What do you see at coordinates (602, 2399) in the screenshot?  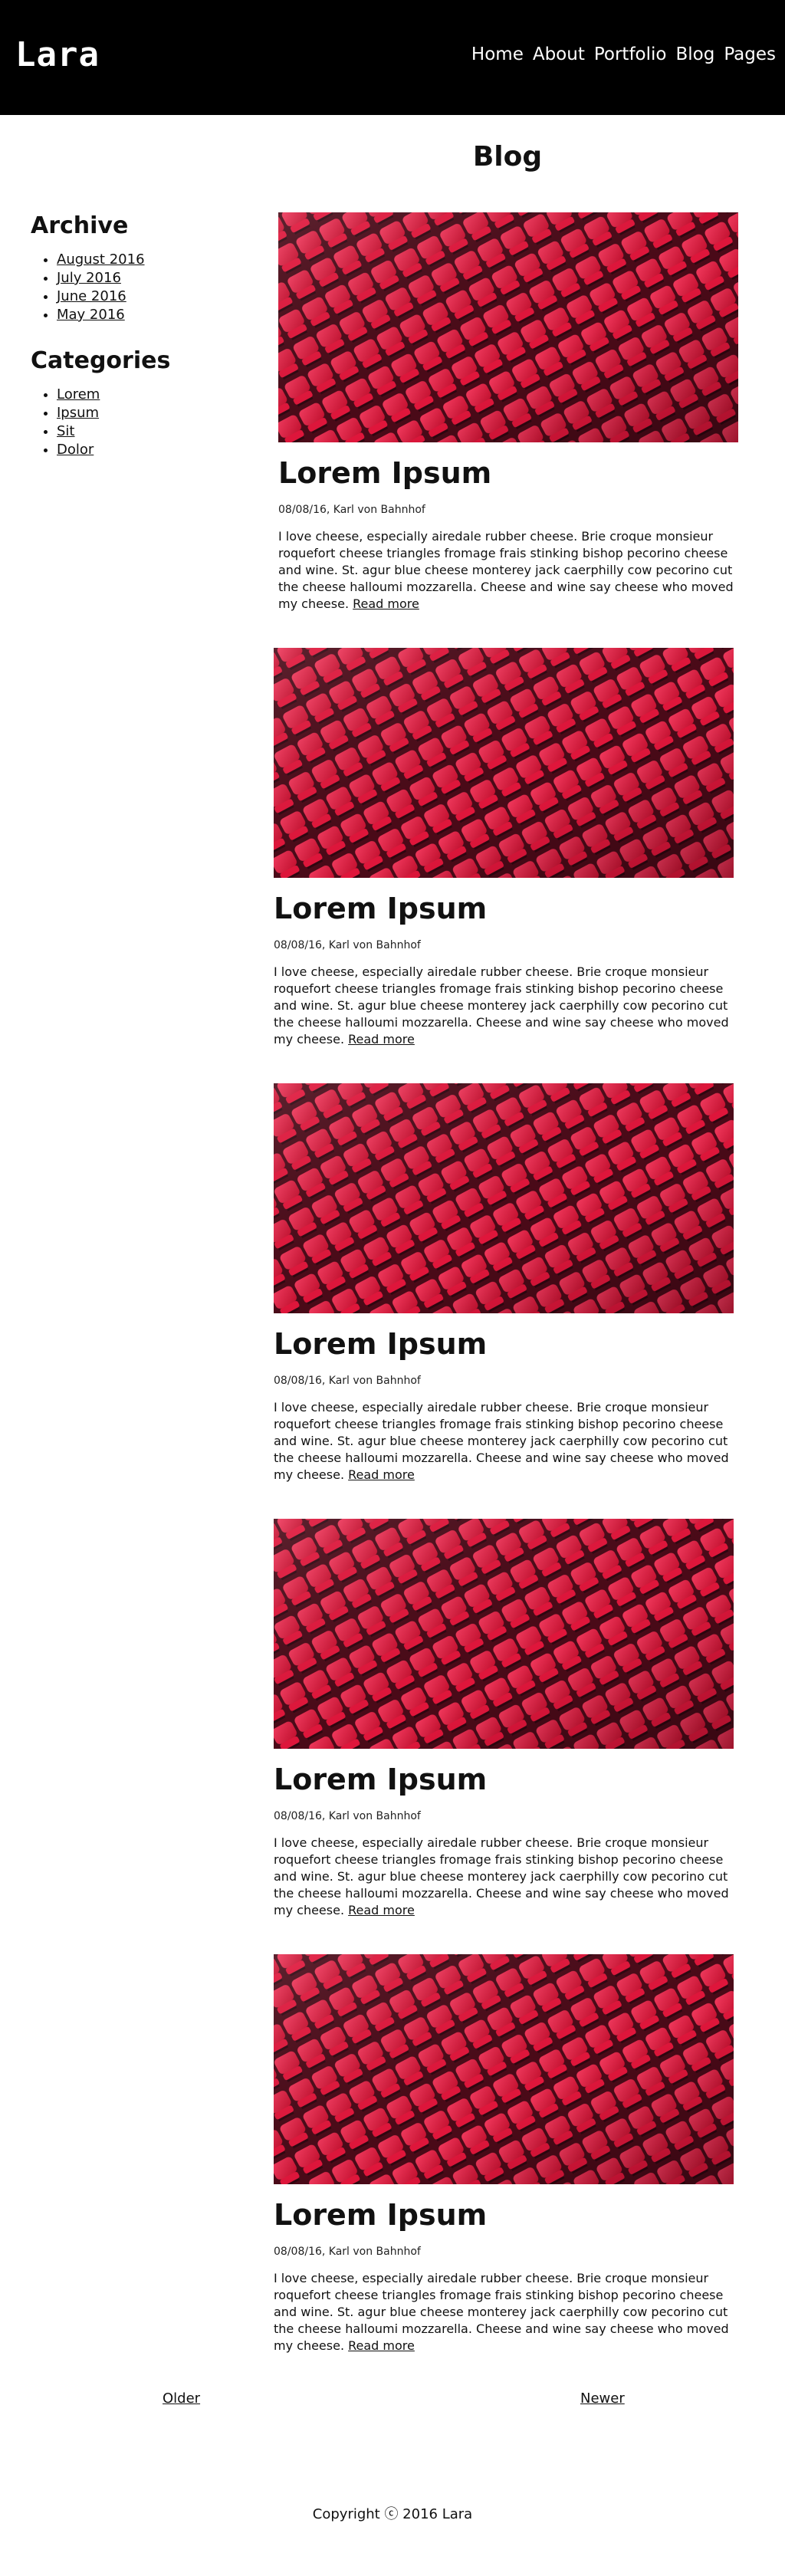 I see `newer-posts-link: Newer` at bounding box center [602, 2399].